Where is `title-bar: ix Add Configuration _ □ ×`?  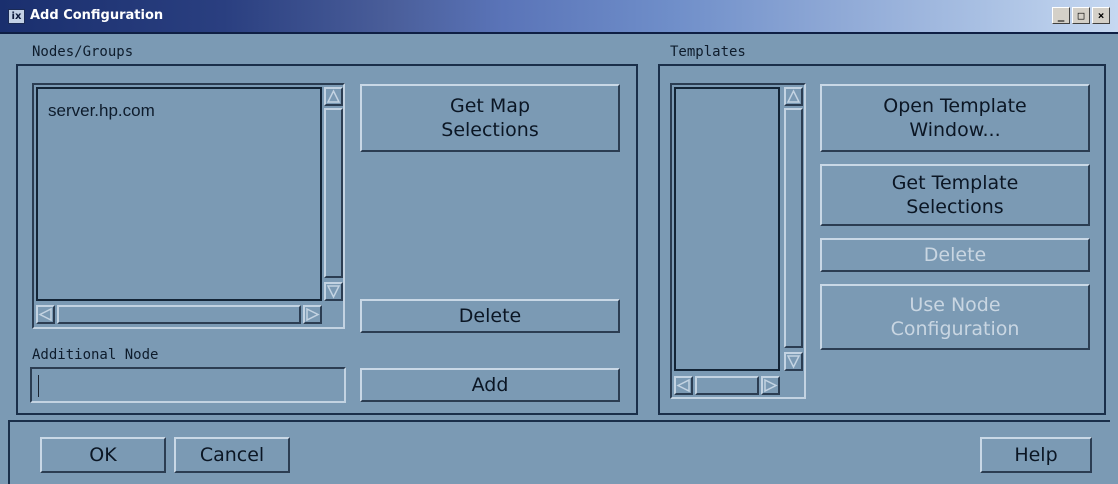 title-bar: ix Add Configuration _ □ × is located at coordinates (559, 17).